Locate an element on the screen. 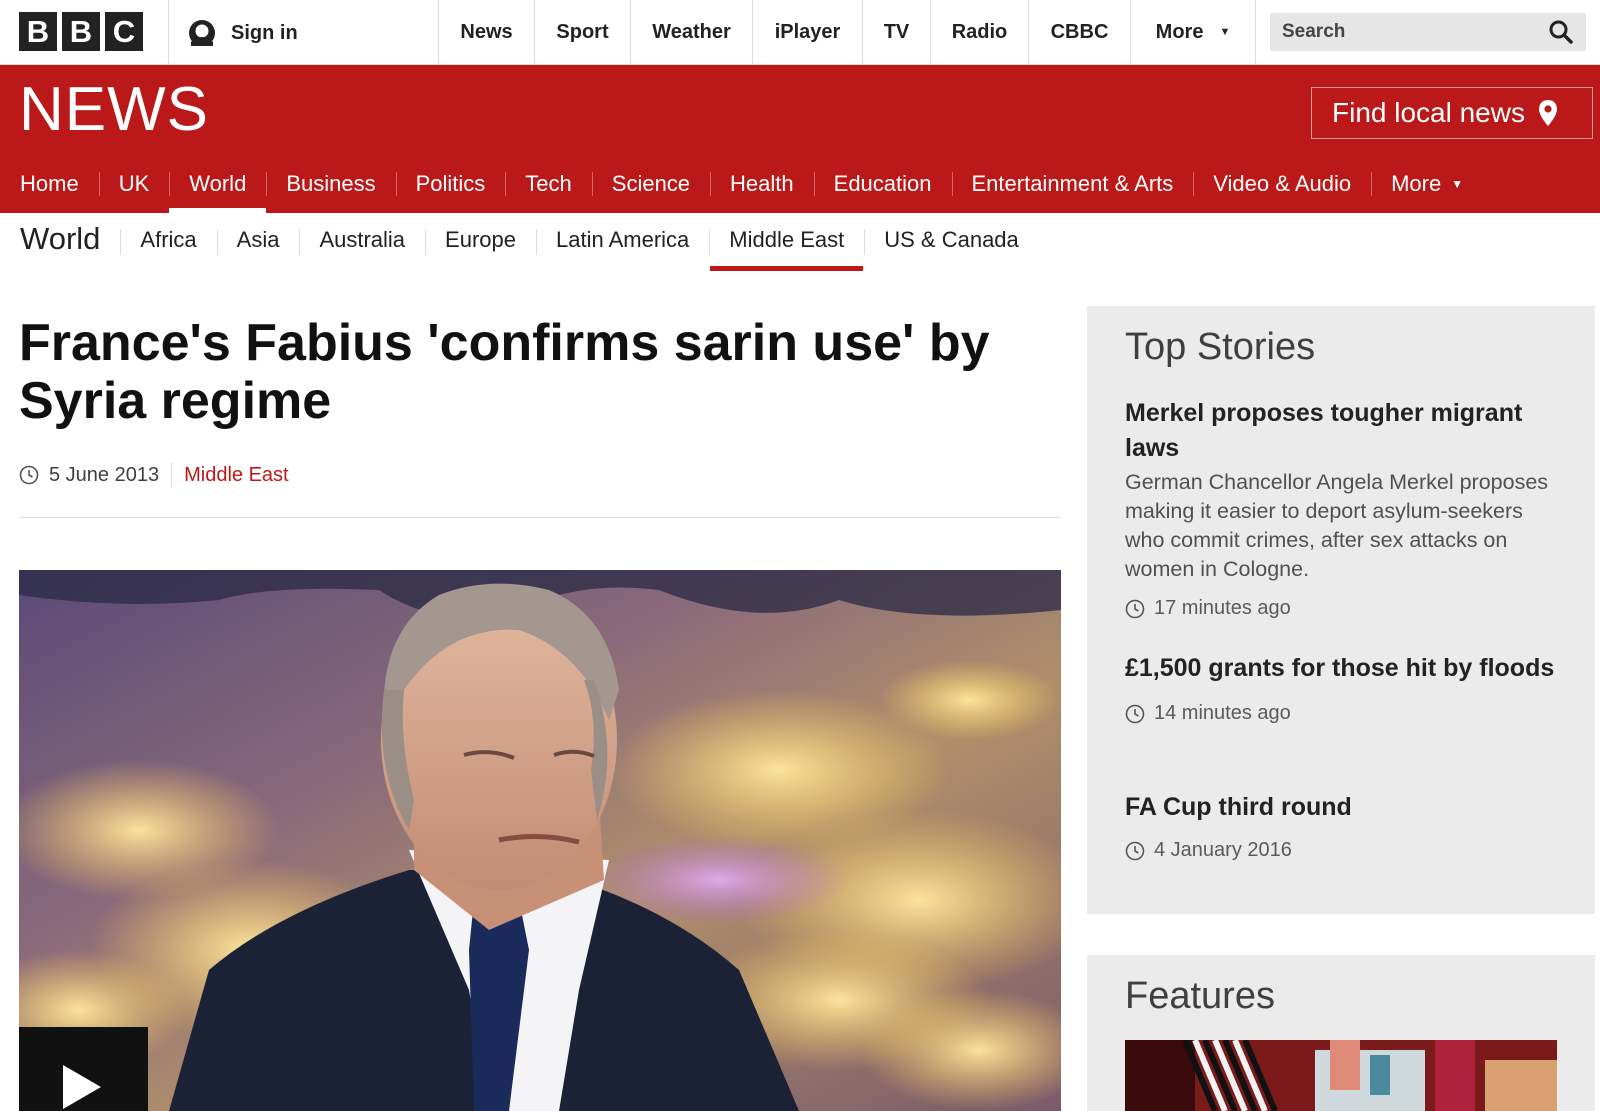 Image resolution: width=1600 pixels, height=1111 pixels. news-masthead: NEWS Find local news is located at coordinates (800, 109).